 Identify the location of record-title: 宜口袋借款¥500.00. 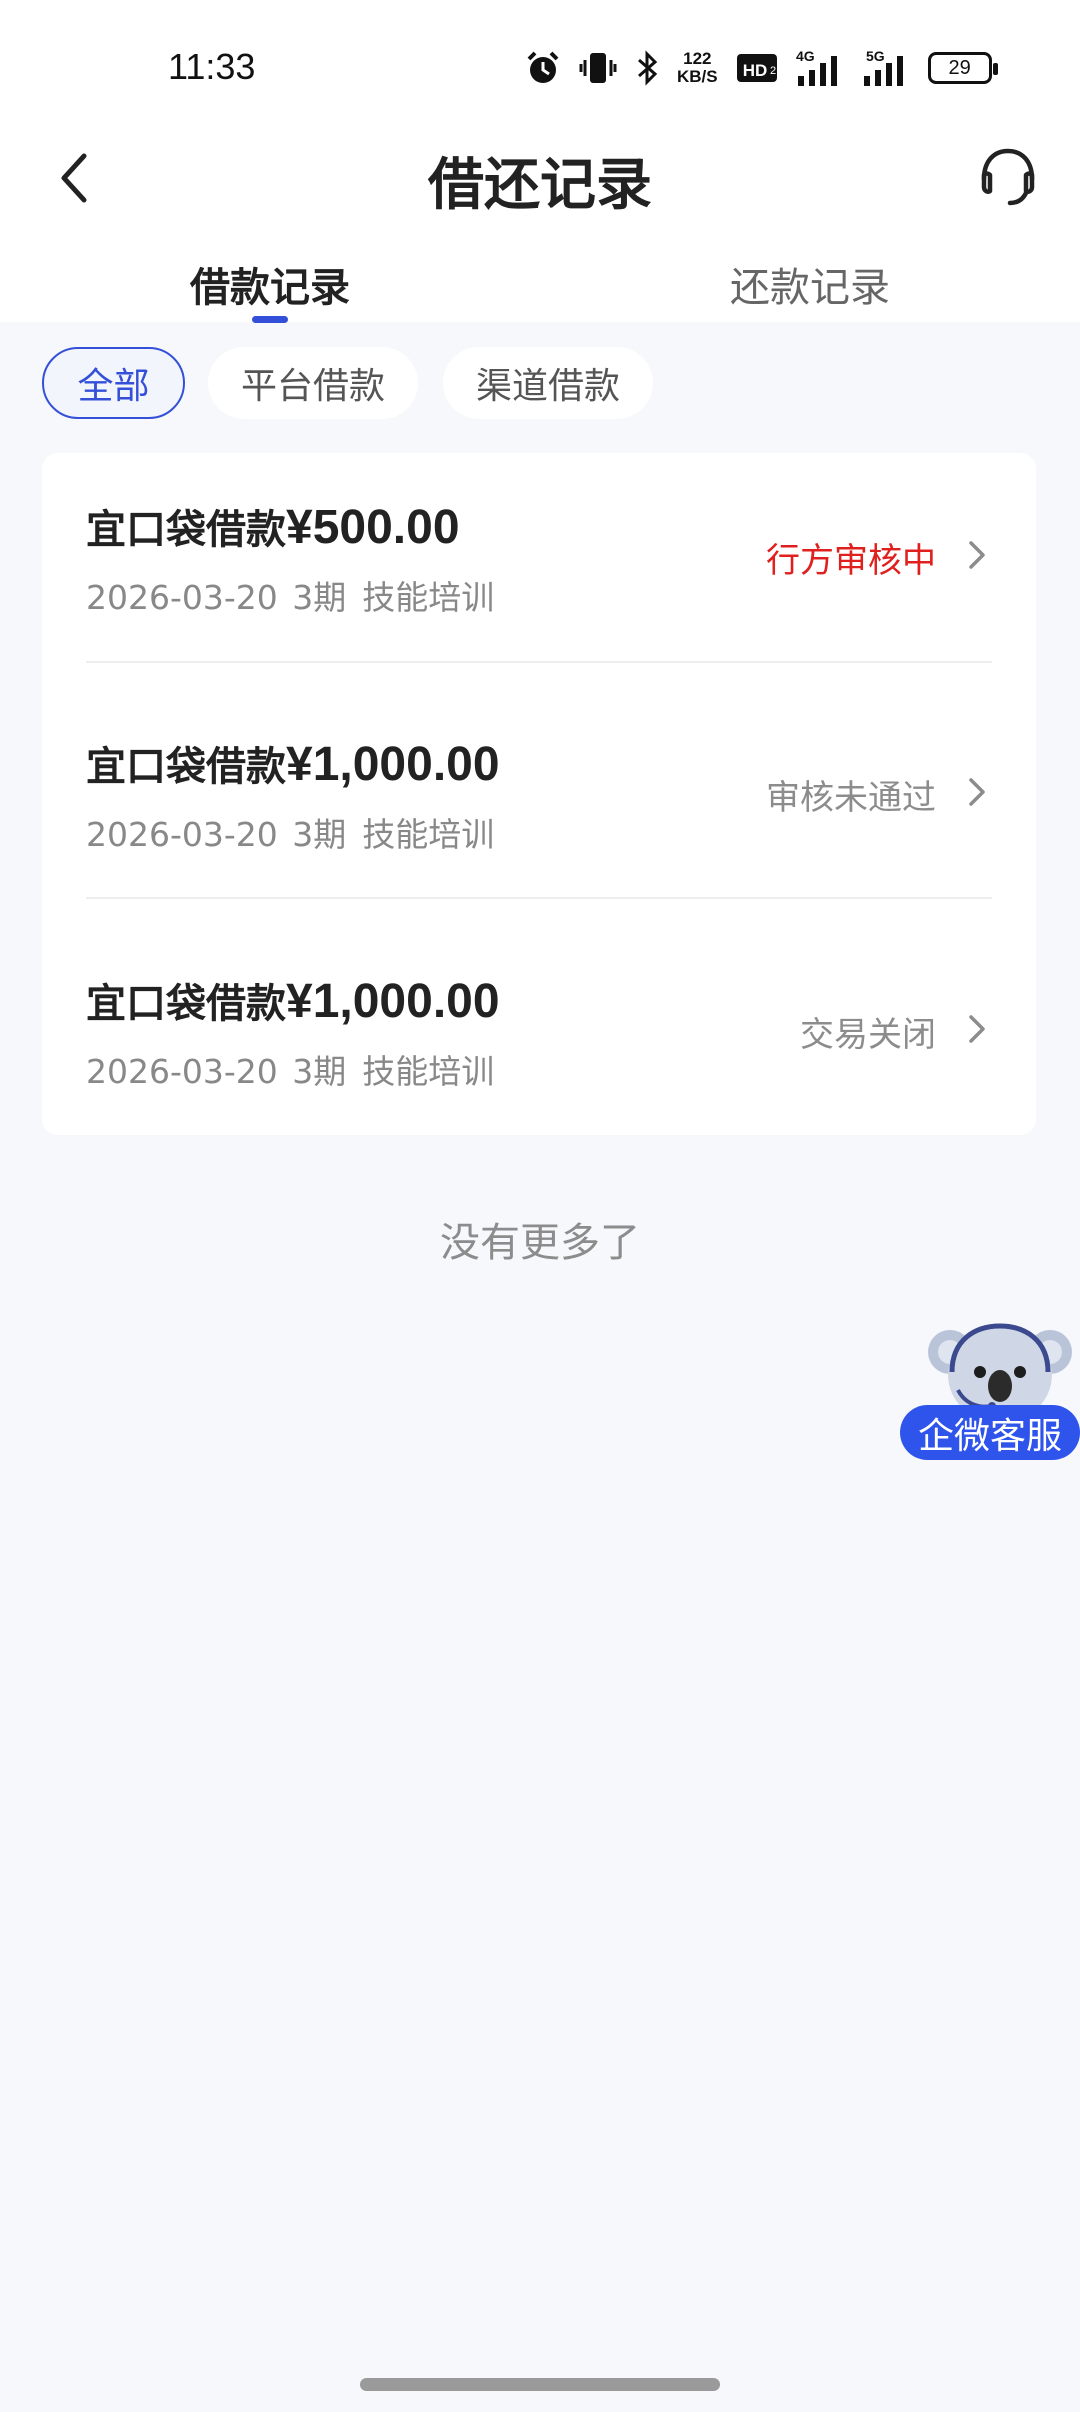
(273, 526).